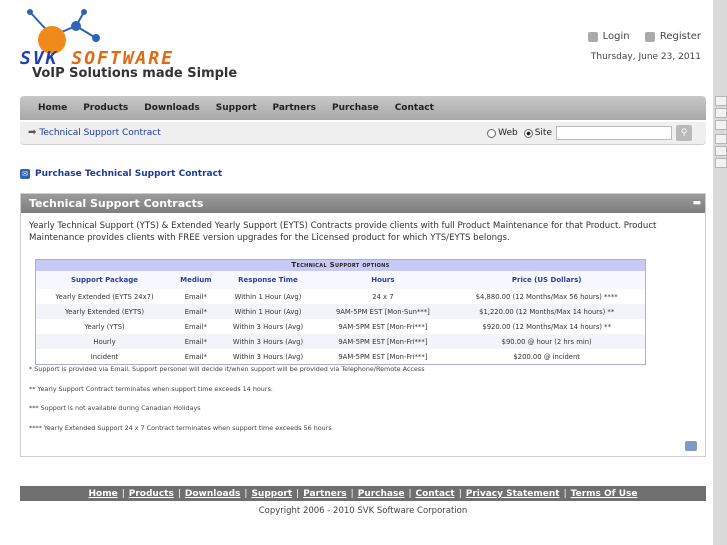 This screenshot has width=727, height=545. What do you see at coordinates (546, 356) in the screenshot?
I see `cell-price: $200.00 @ incident` at bounding box center [546, 356].